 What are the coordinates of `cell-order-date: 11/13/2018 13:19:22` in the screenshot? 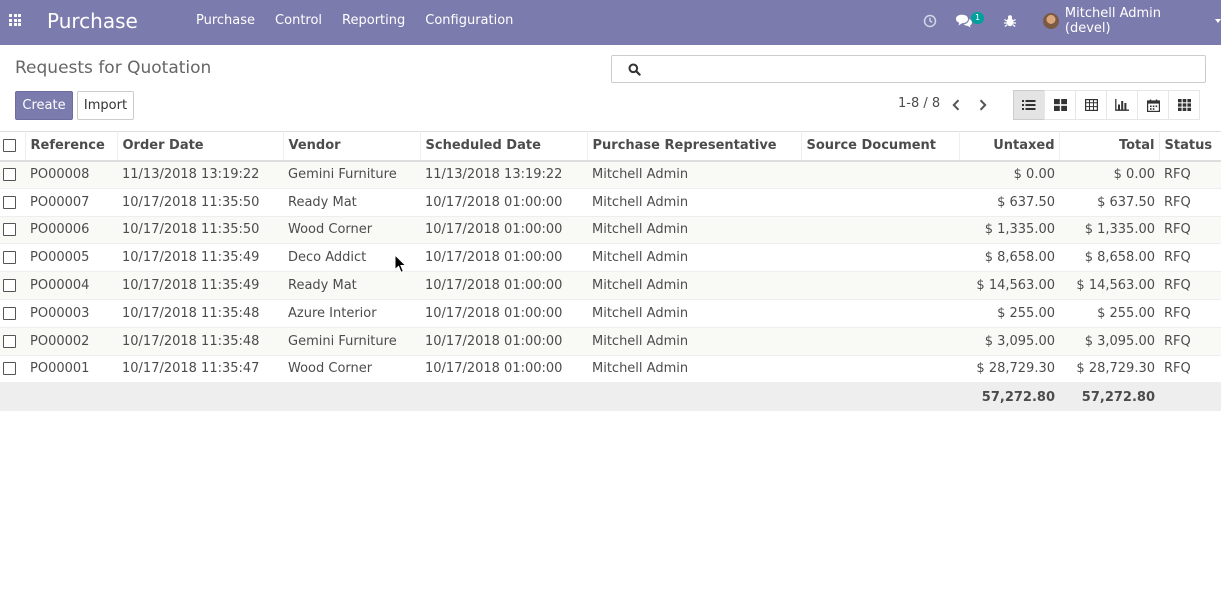 It's located at (200, 174).